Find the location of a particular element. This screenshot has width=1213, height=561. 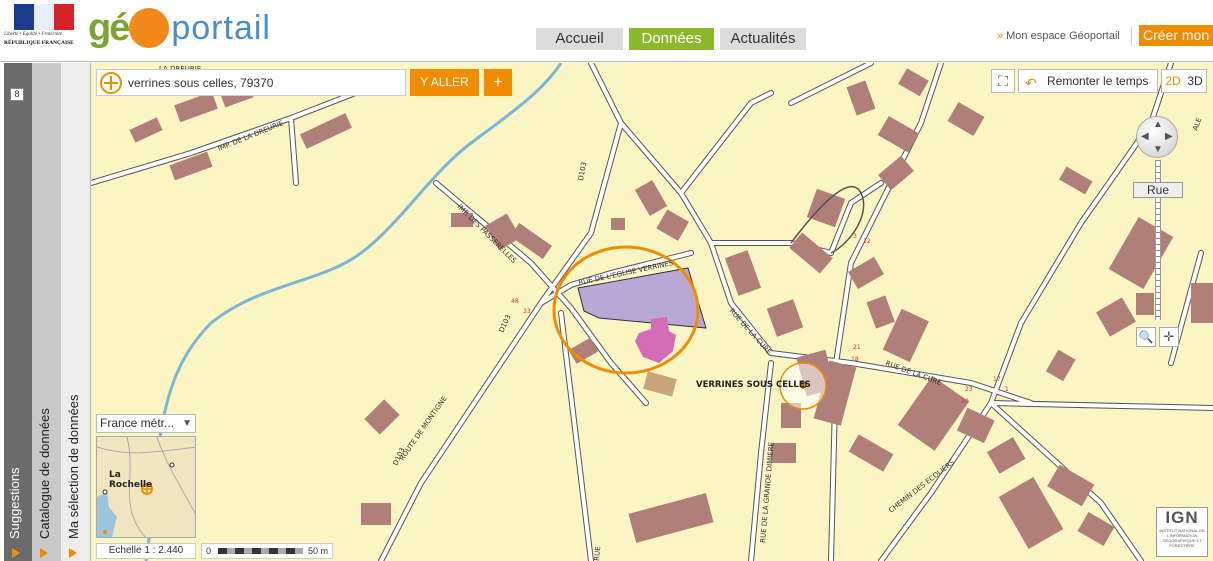

scale-zero: 0 is located at coordinates (209, 551).